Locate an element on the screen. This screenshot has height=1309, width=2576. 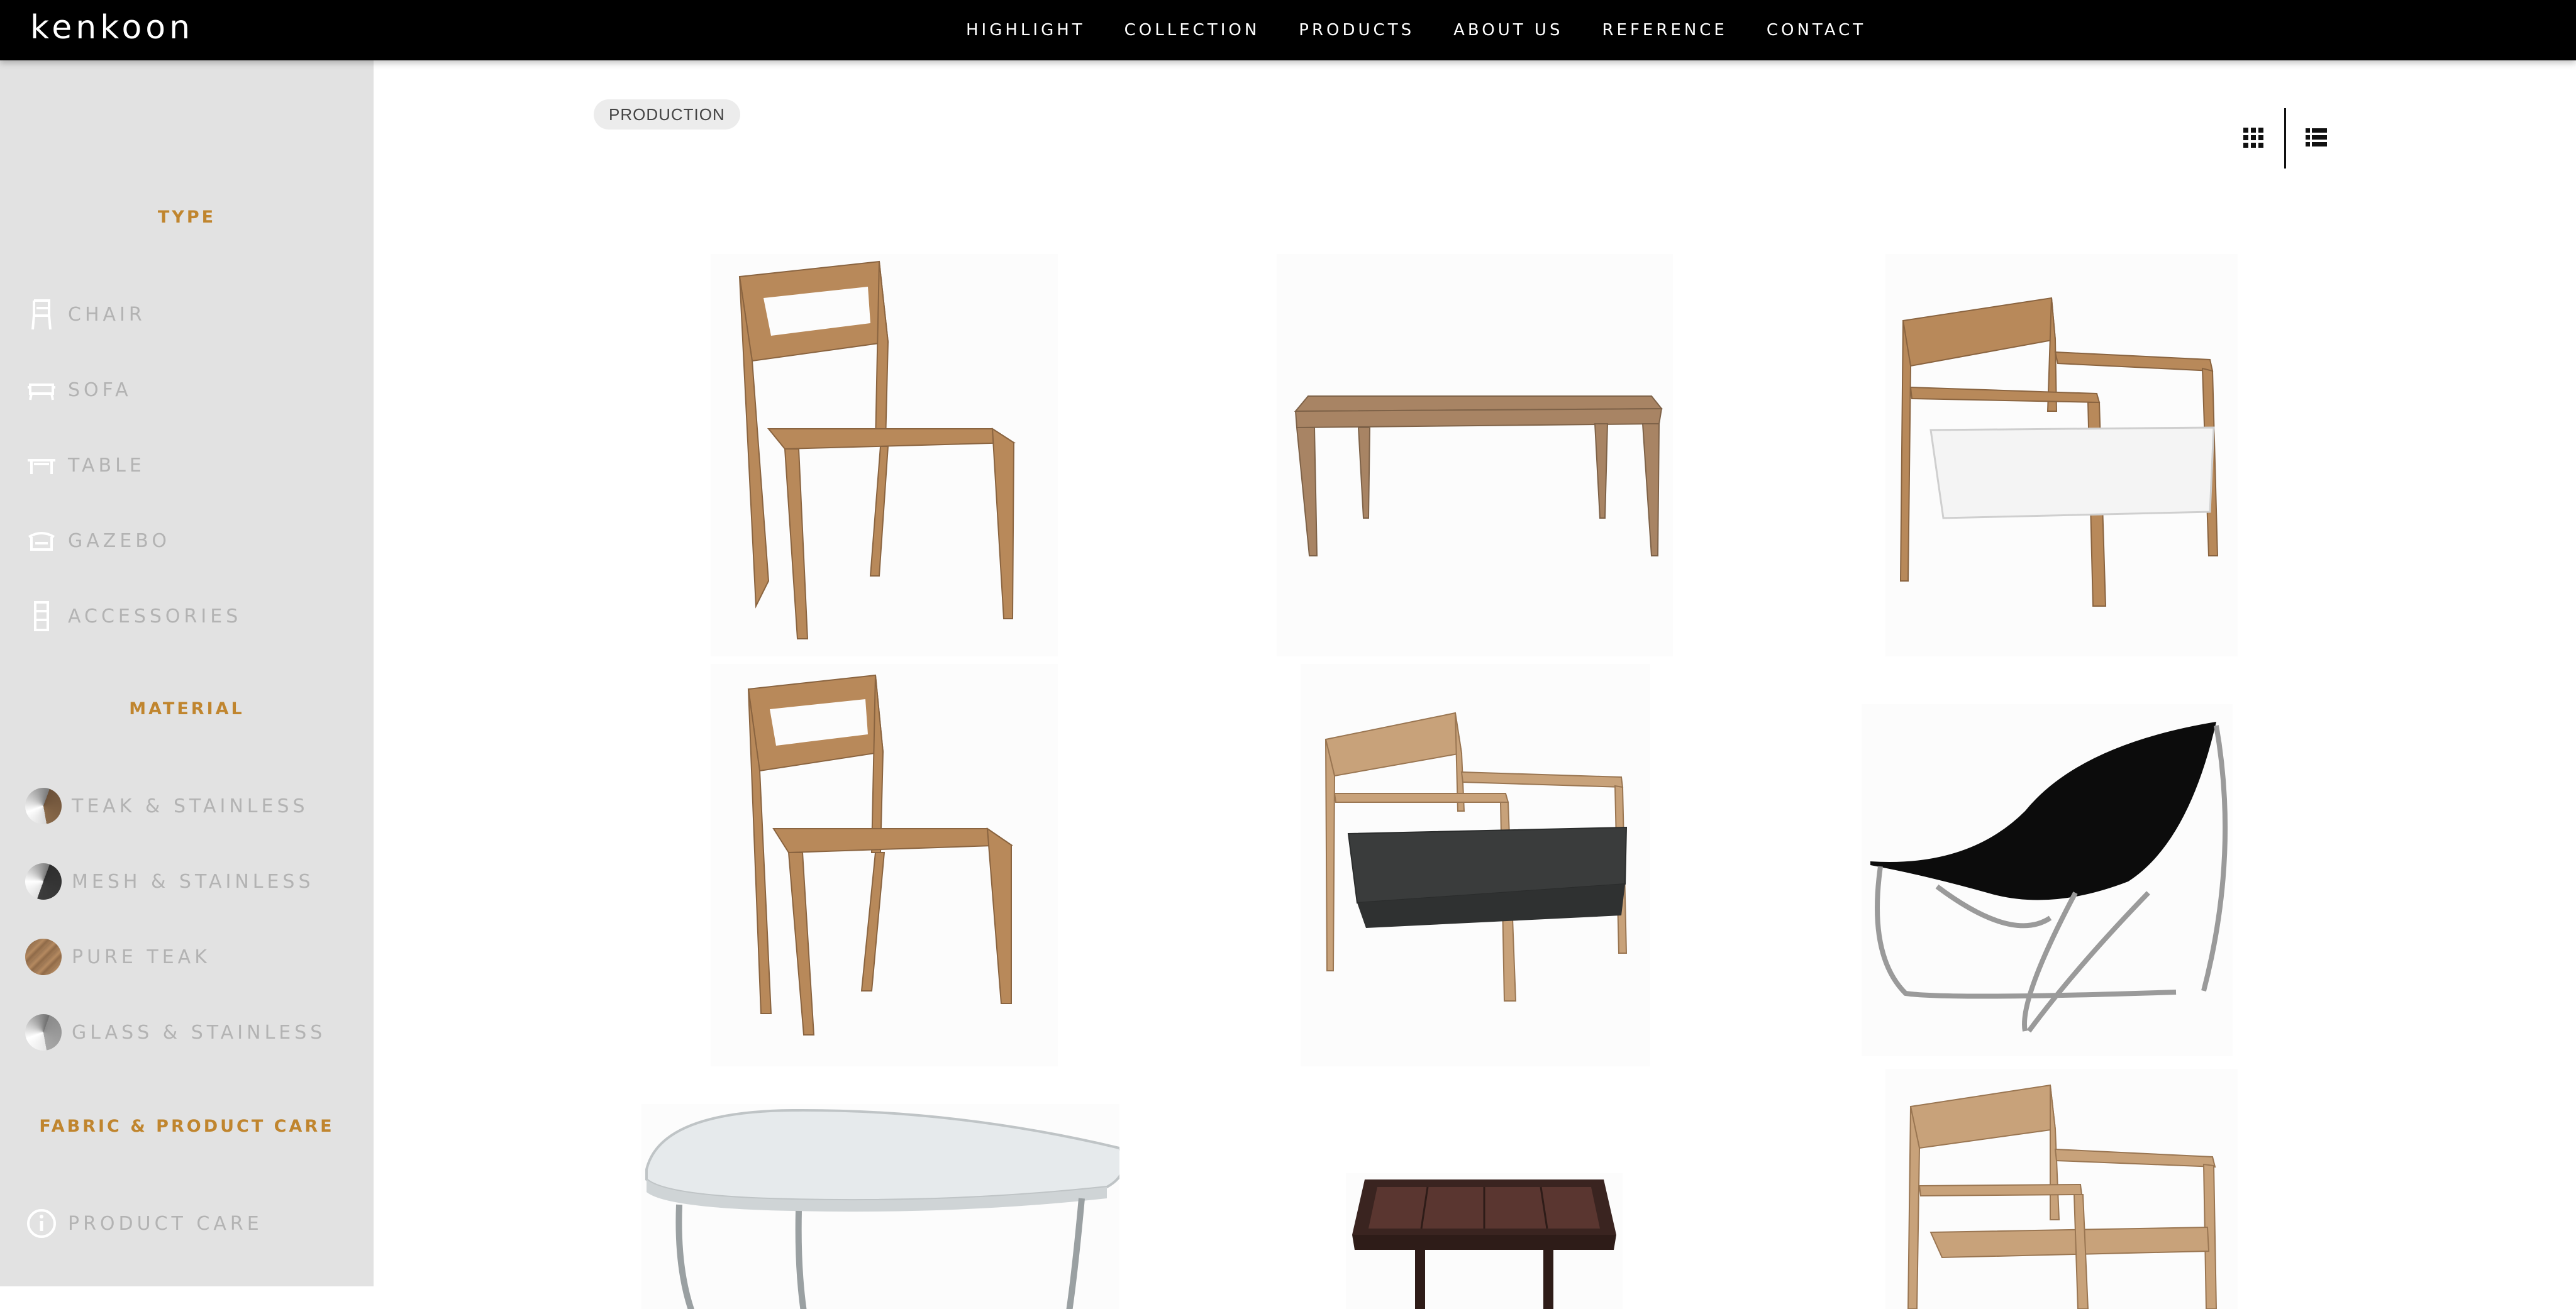
product-card-dining-table is located at coordinates (1475, 455).